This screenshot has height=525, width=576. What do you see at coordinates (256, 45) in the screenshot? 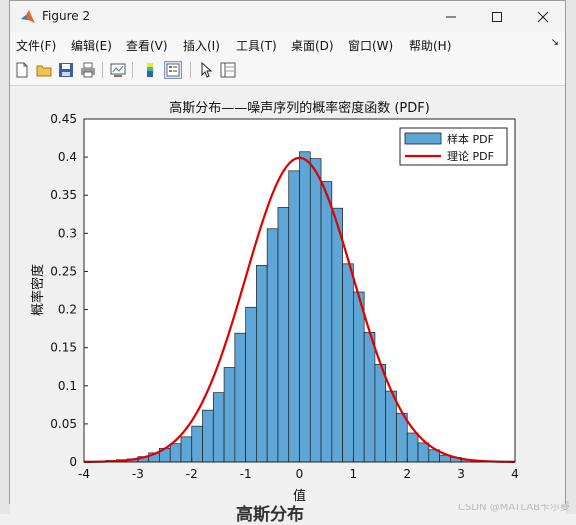
I see `menu-tools: 工具(T)` at bounding box center [256, 45].